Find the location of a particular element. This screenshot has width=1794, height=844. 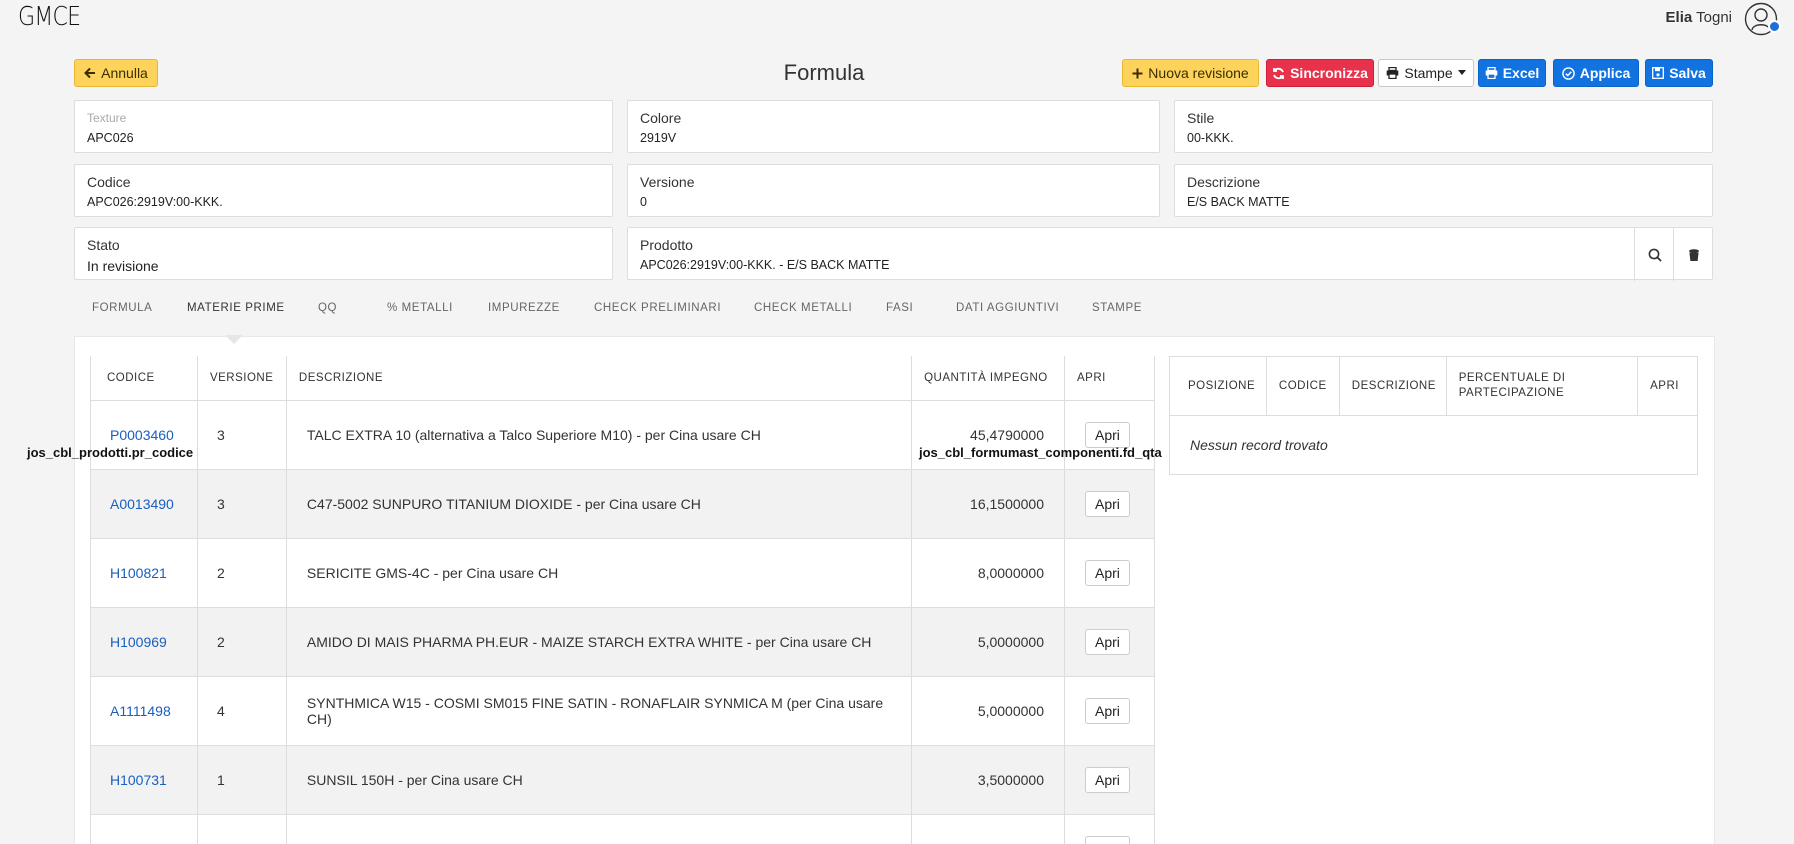

tab-stampe: STAMPE is located at coordinates (1117, 308).